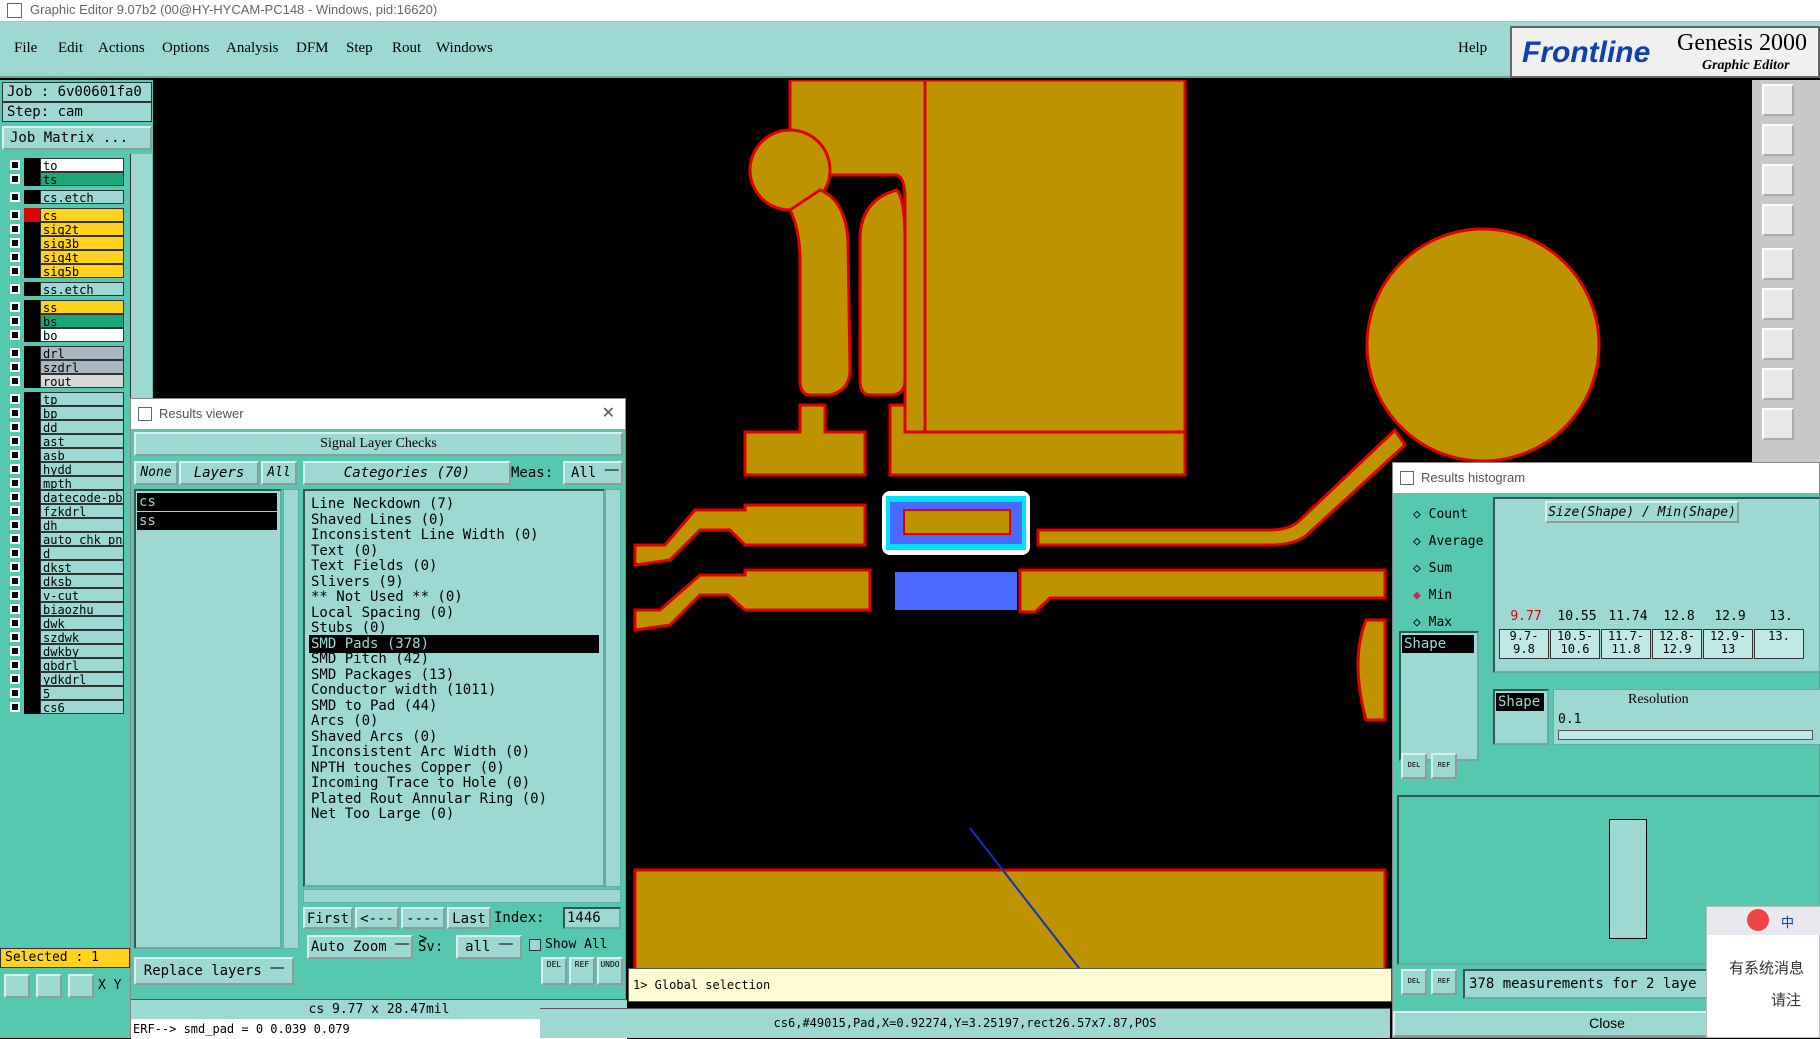 This screenshot has height=1039, width=1820. I want to click on layer-list-item: cs, so click(207, 502).